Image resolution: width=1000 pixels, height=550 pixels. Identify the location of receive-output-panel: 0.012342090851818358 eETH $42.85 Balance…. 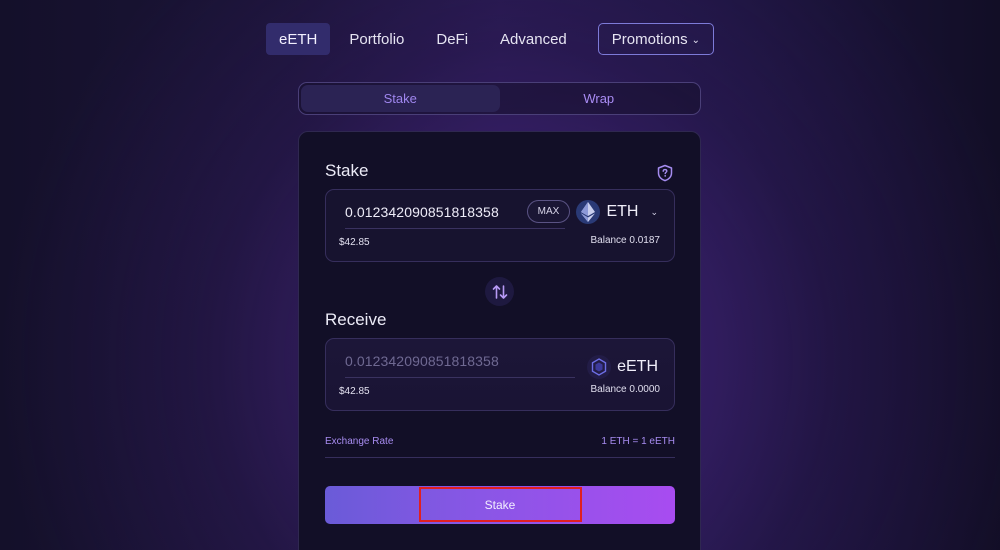
(500, 374).